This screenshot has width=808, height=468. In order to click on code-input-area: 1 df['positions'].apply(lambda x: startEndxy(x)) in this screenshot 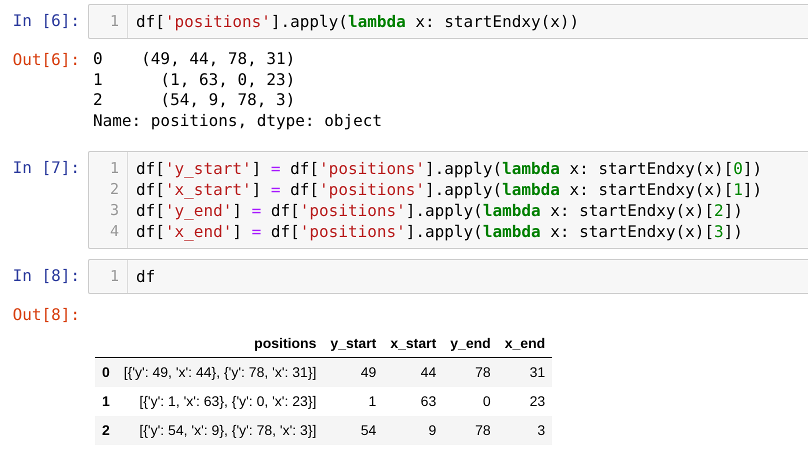, I will do `click(448, 21)`.